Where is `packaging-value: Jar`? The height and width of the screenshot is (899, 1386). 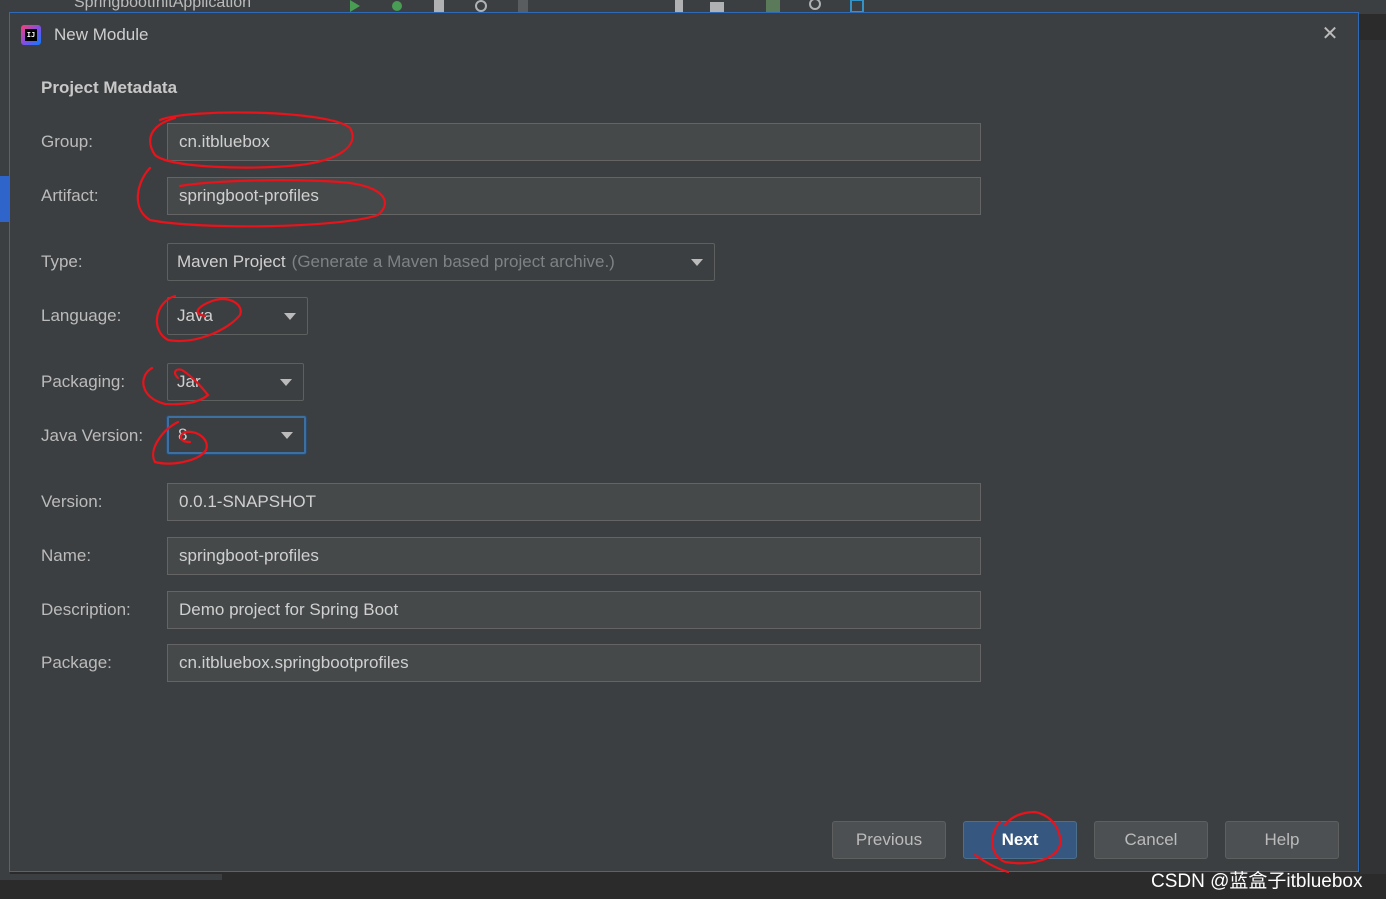 packaging-value: Jar is located at coordinates (189, 381).